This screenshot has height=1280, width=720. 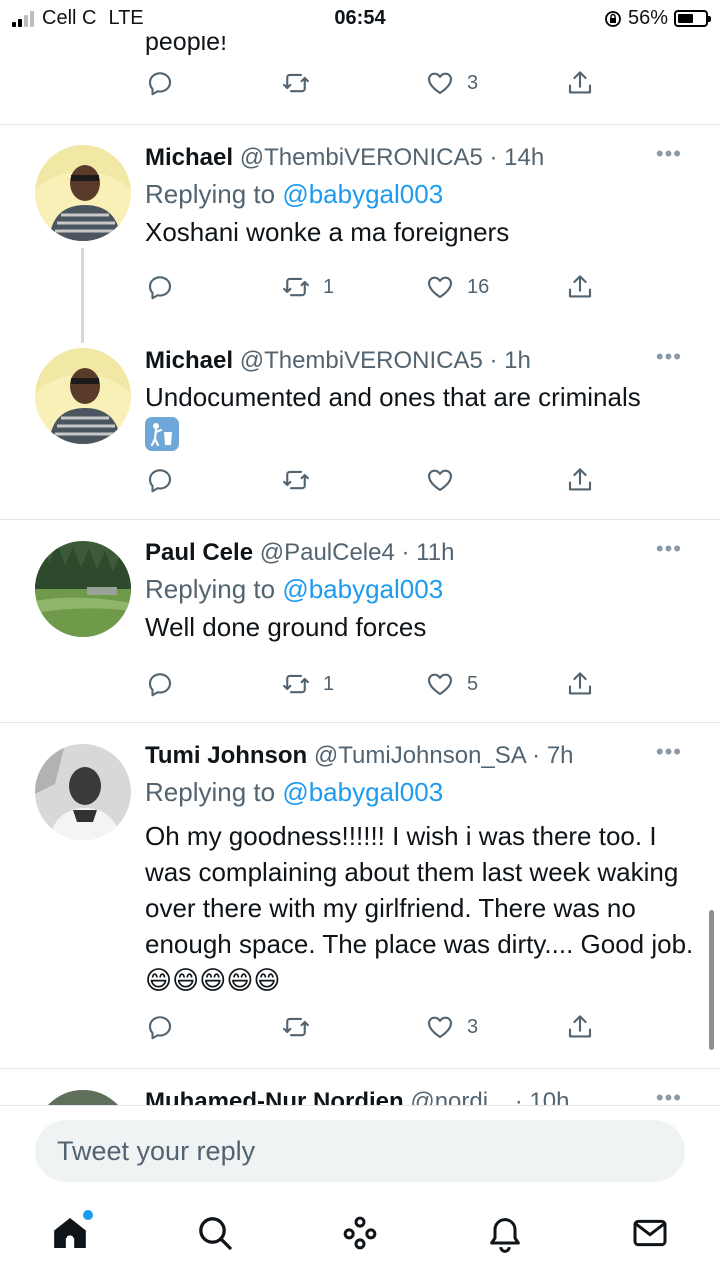 What do you see at coordinates (88, 1215) in the screenshot?
I see `home-notification-dot` at bounding box center [88, 1215].